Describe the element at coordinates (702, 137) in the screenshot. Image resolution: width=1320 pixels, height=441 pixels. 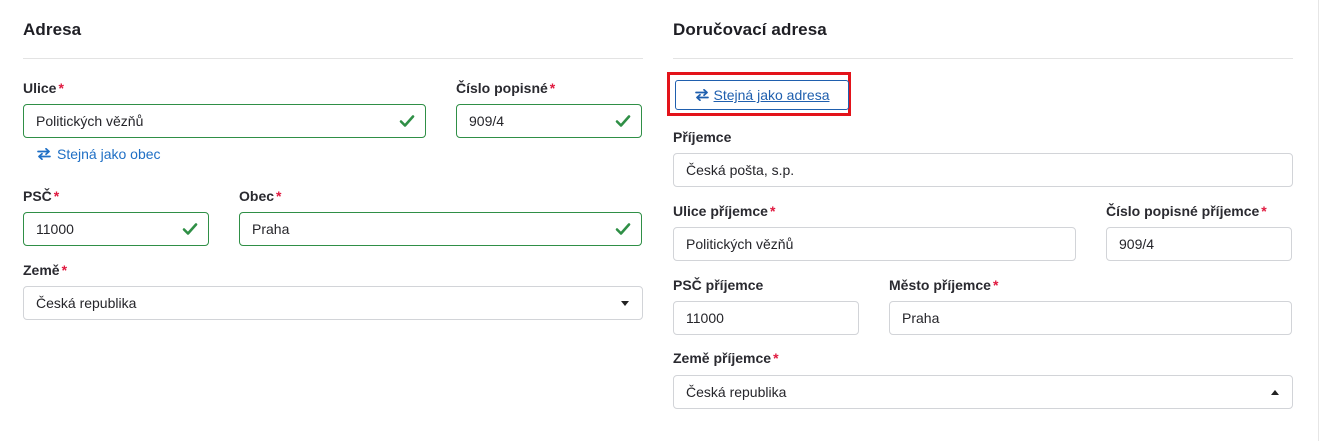
I see `recipient-label: Příjemce` at that location.